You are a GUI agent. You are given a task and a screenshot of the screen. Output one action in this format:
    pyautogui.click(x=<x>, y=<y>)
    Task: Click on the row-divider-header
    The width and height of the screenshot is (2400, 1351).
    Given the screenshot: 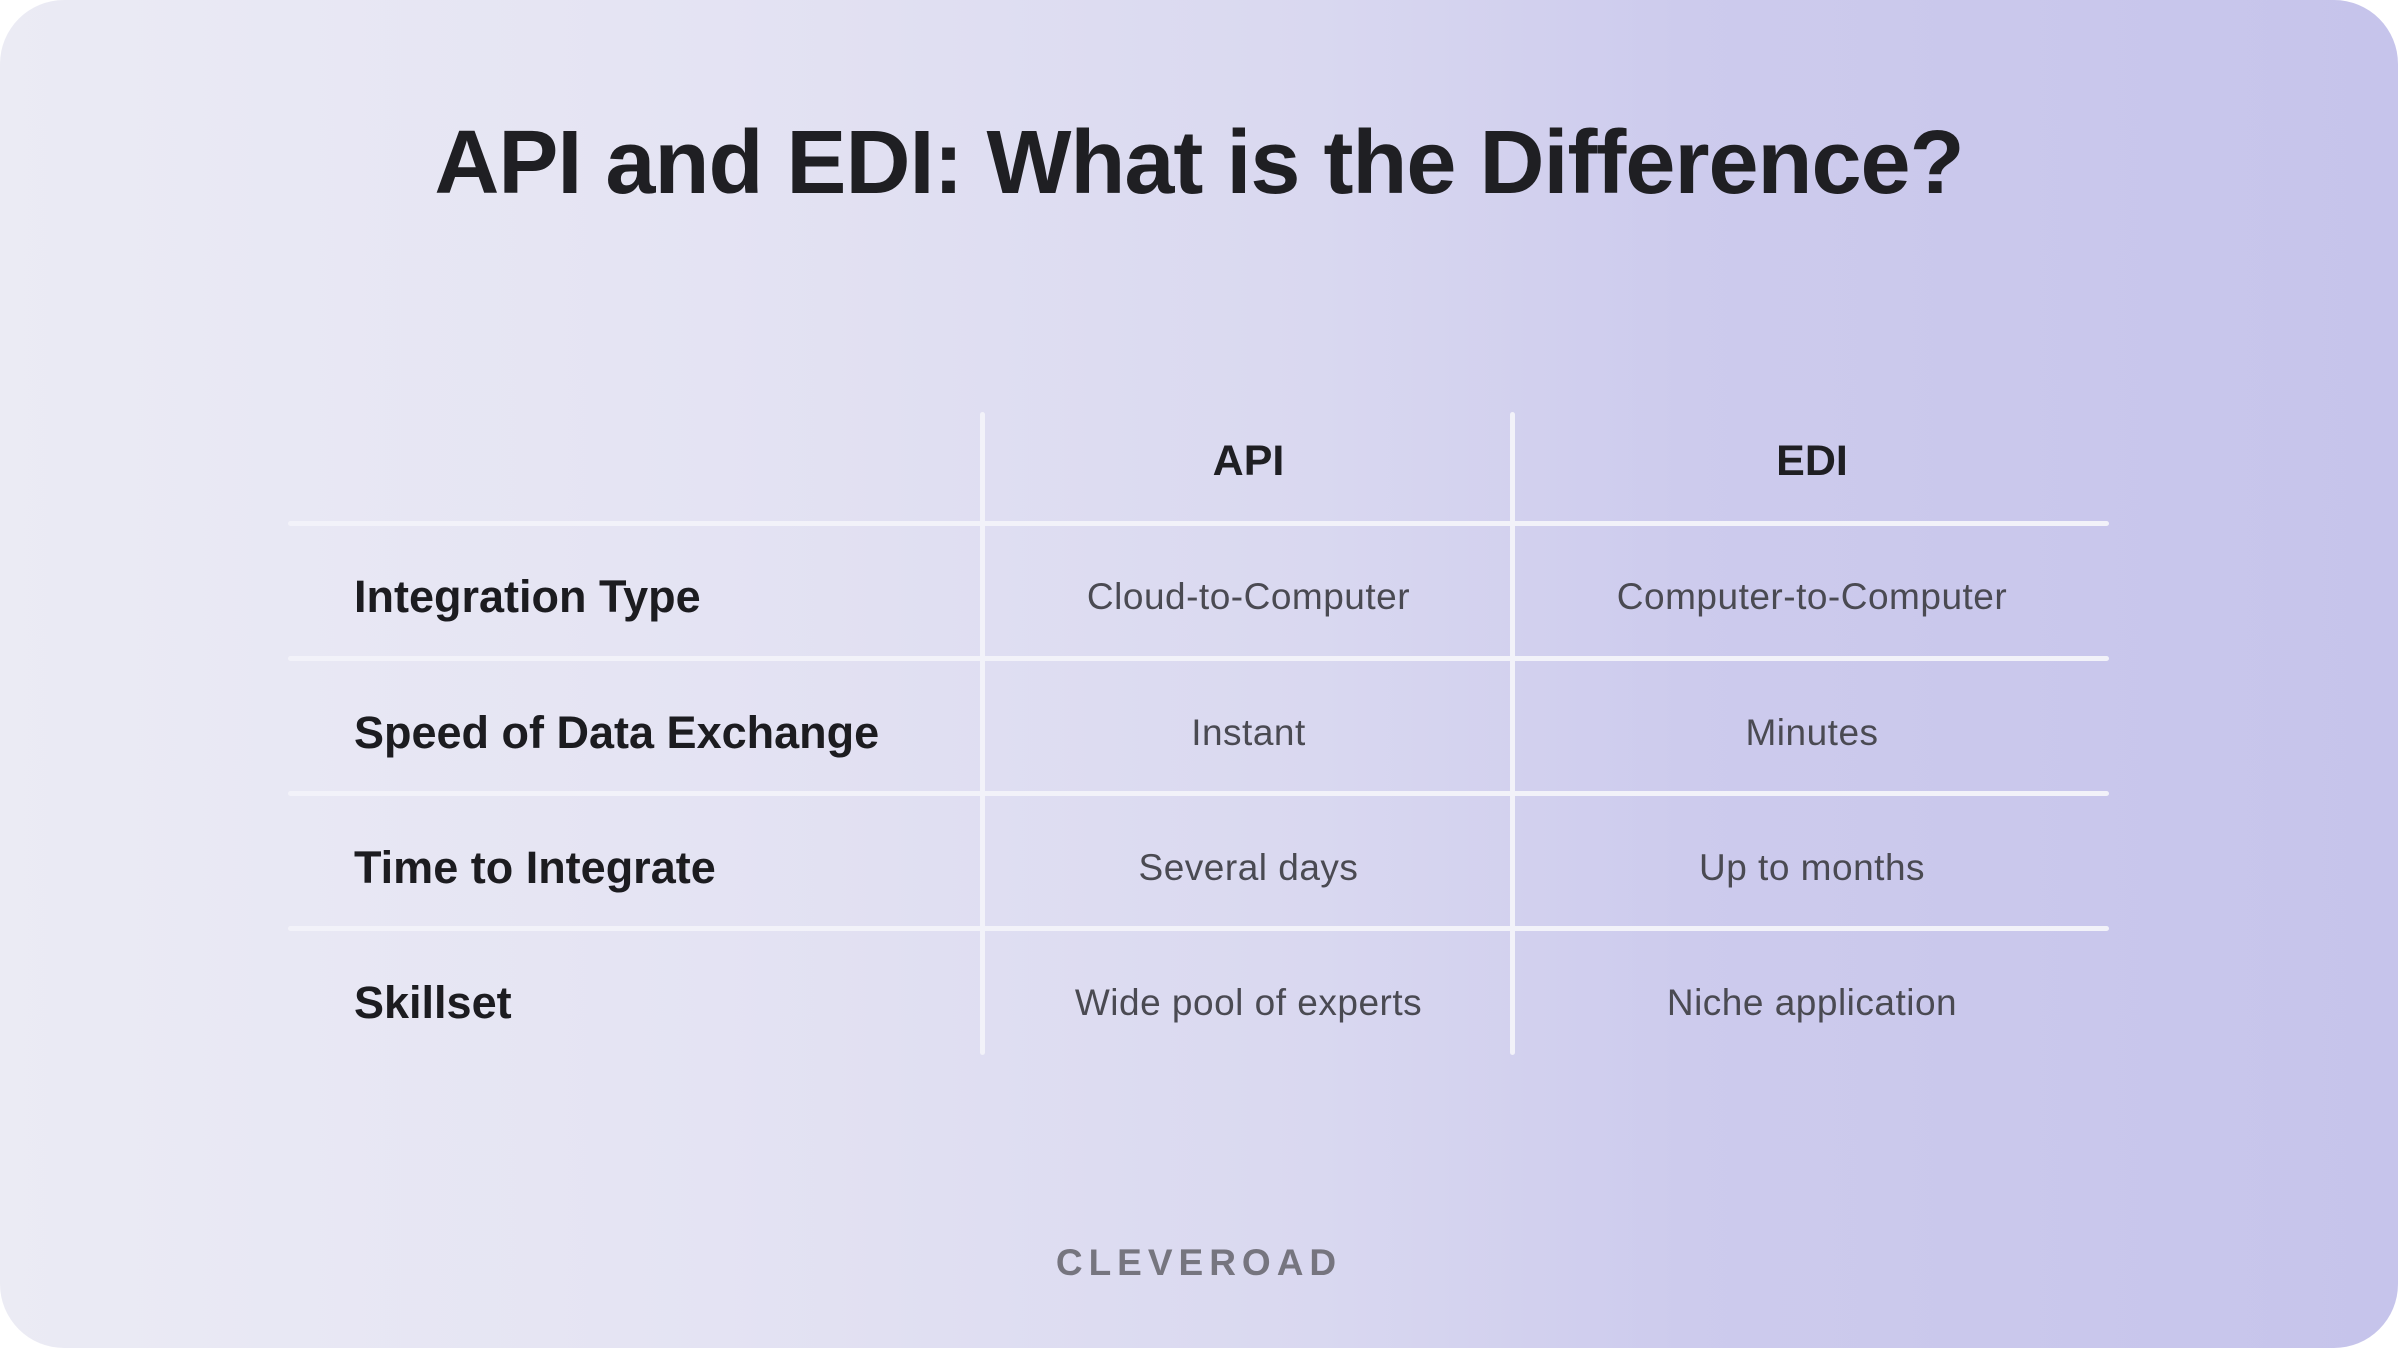 What is the action you would take?
    pyautogui.click(x=1198, y=523)
    